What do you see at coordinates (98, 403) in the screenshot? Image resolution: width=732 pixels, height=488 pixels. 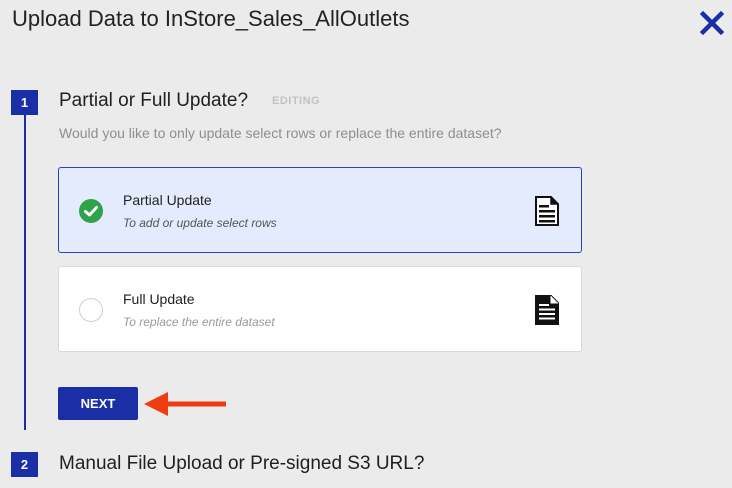 I see `next-button: NEXT` at bounding box center [98, 403].